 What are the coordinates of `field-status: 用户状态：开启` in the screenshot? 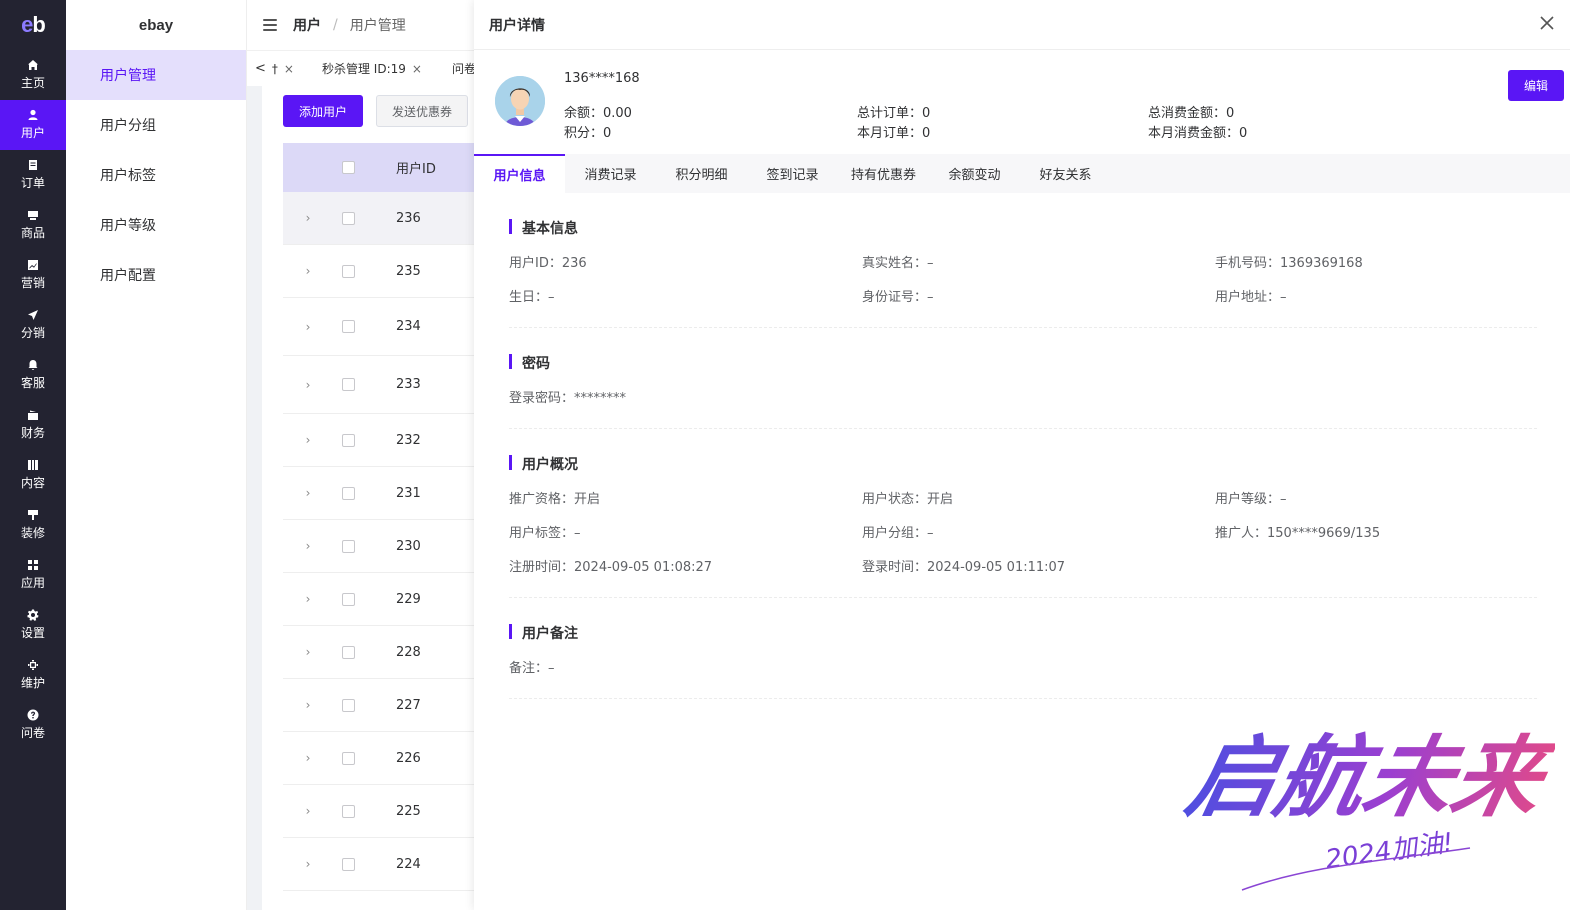 It's located at (908, 499).